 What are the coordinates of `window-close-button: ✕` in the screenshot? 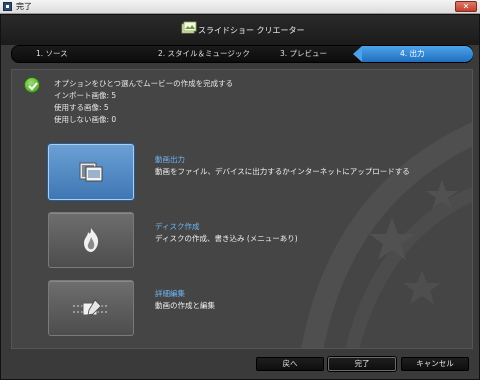 It's located at (466, 6).